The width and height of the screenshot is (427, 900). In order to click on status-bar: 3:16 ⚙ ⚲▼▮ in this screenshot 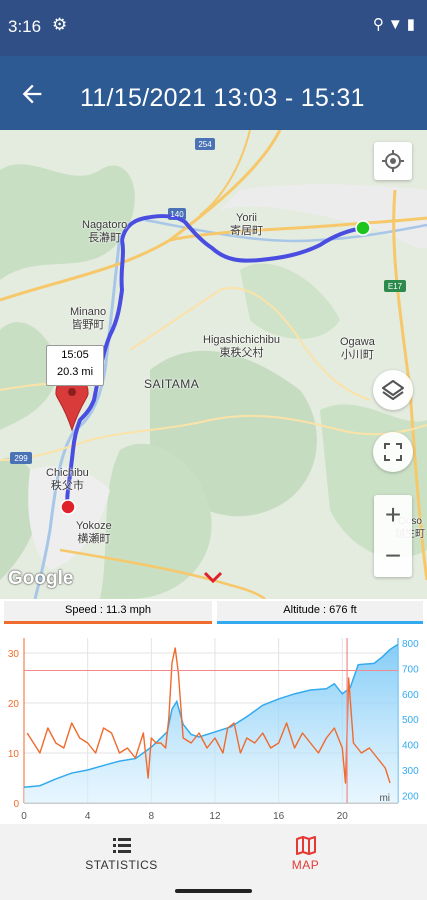, I will do `click(213, 28)`.